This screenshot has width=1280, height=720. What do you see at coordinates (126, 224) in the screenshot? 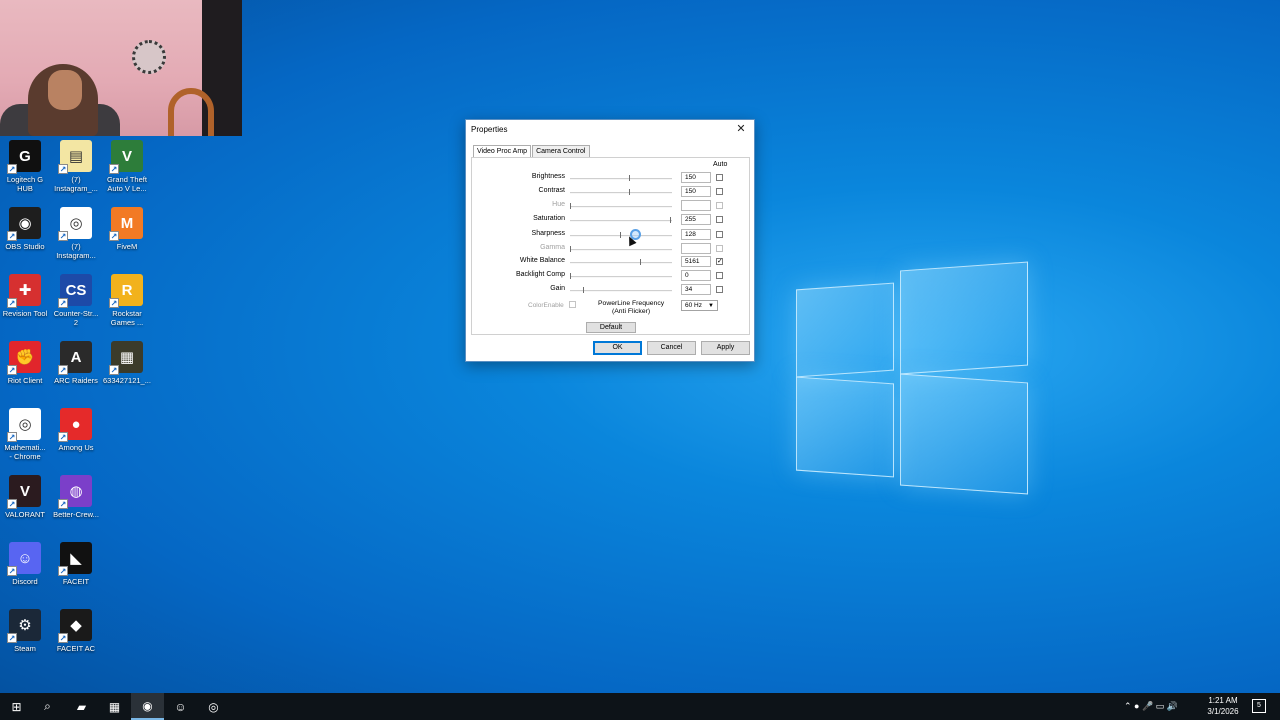
I see `app-icon: M ↗` at bounding box center [126, 224].